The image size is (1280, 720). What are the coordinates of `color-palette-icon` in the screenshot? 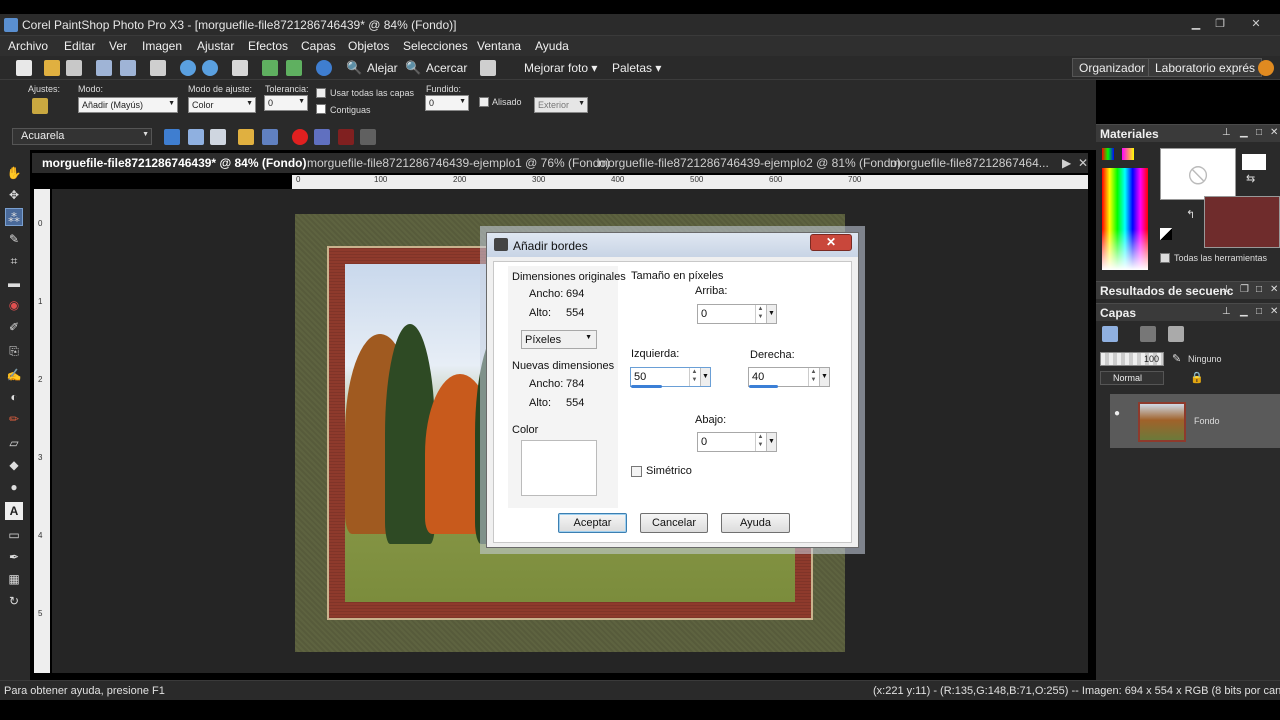 It's located at (1108, 154).